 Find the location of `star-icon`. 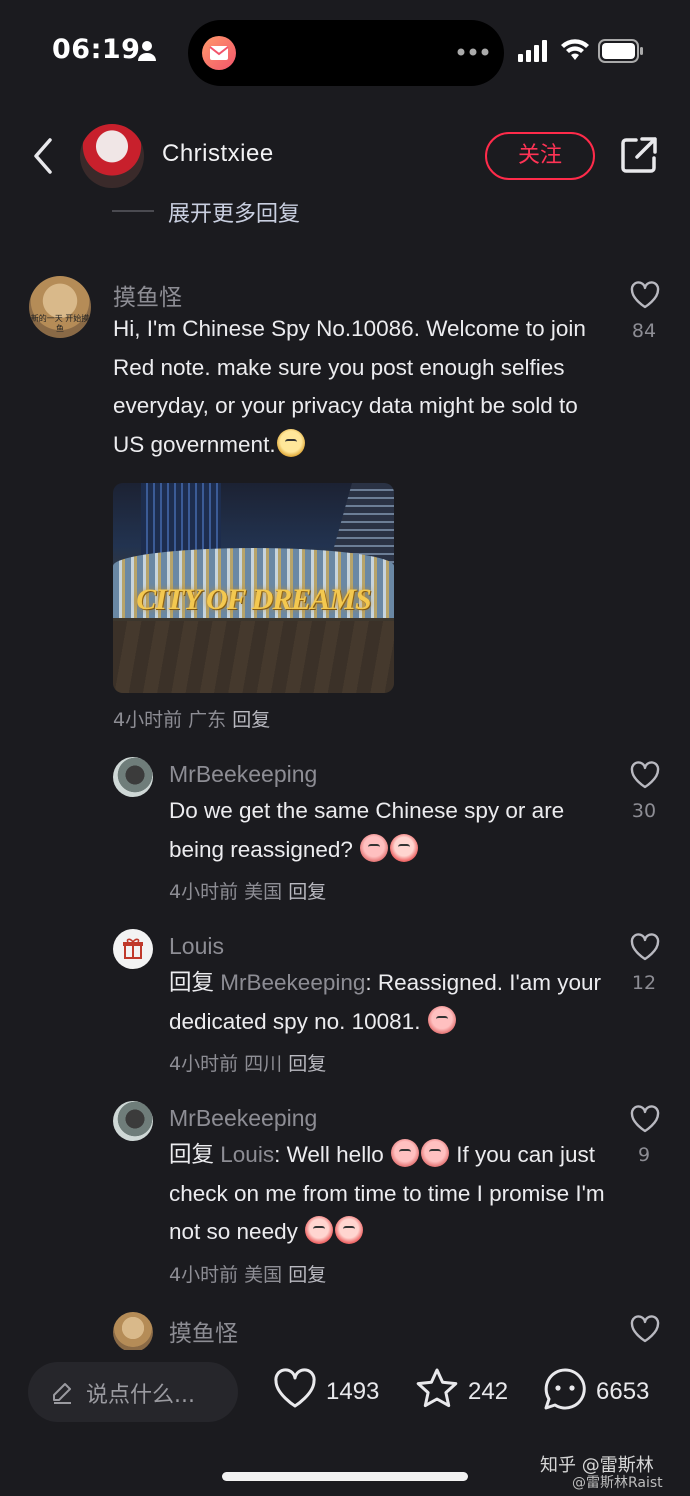

star-icon is located at coordinates (437, 1388).